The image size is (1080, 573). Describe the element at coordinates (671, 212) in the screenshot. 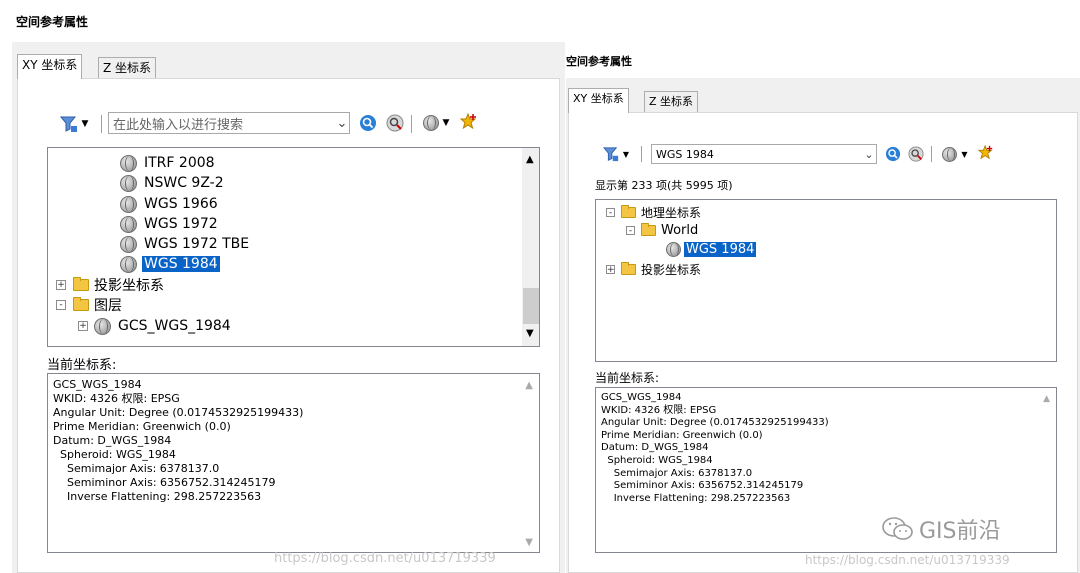

I see `tree-item-label: 地理坐标系` at that location.